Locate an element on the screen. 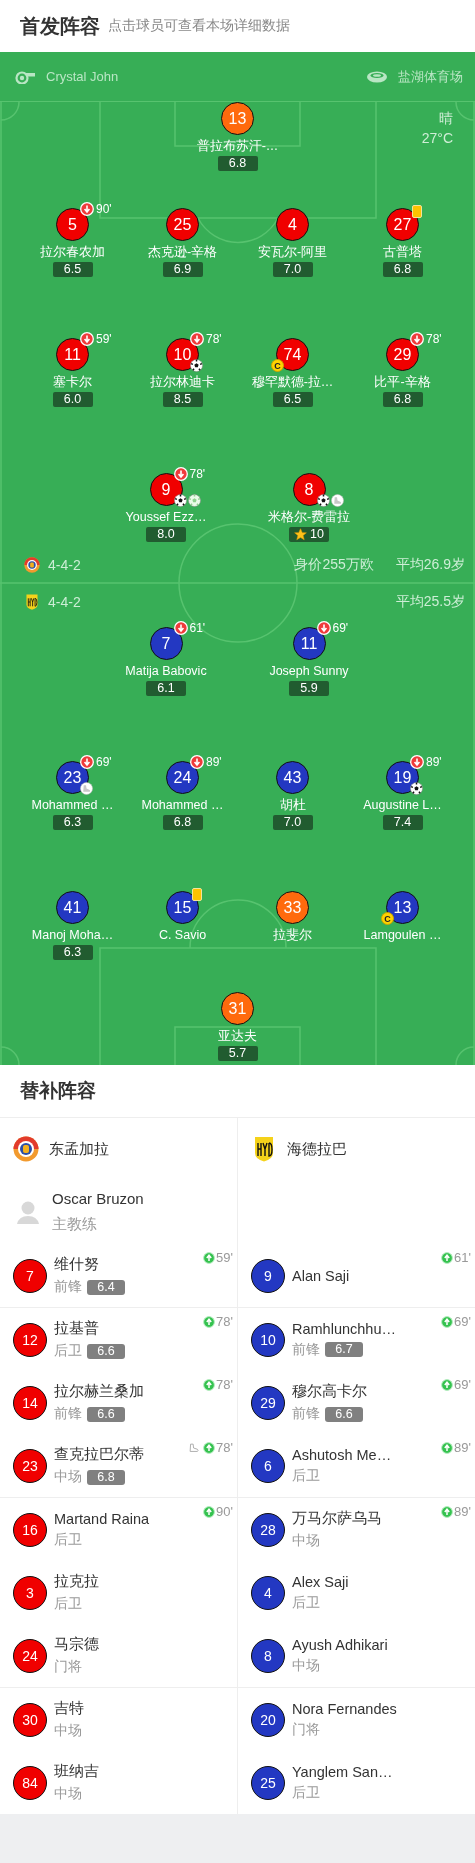 The image size is (475, 1863). player-name: Alan Saji is located at coordinates (321, 1275).